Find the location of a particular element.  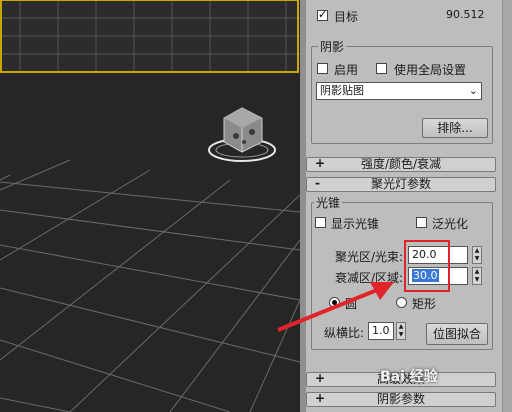

rectangle-label: 矩形 is located at coordinates (424, 304).